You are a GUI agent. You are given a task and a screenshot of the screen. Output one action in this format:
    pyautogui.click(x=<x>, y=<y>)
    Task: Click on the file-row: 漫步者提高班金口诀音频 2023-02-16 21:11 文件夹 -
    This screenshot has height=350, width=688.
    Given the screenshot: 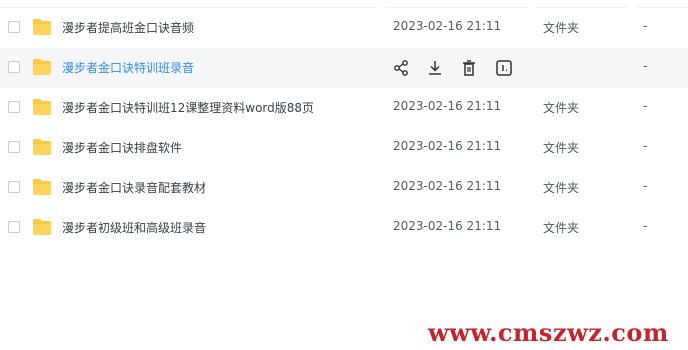 What is the action you would take?
    pyautogui.click(x=344, y=28)
    